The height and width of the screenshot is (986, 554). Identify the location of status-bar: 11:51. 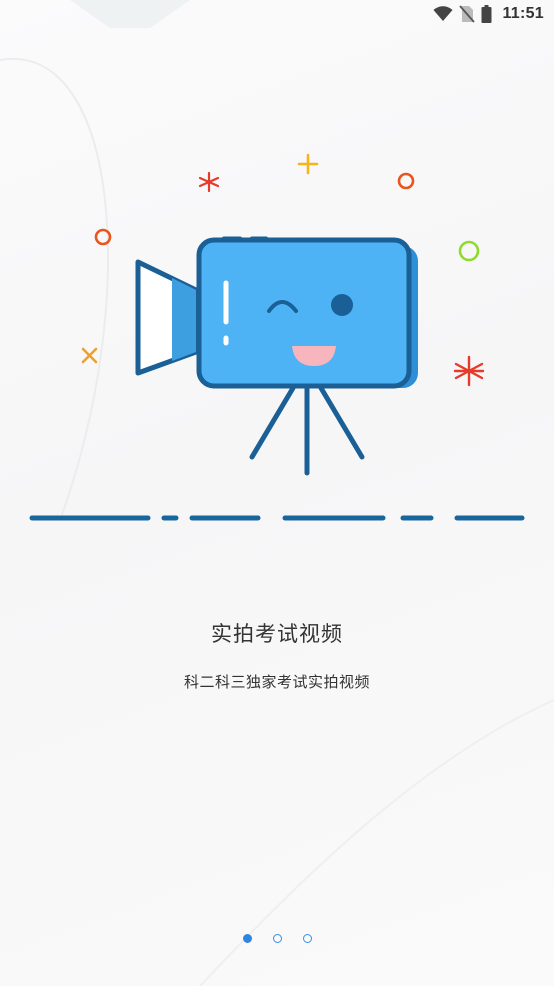
(277, 14).